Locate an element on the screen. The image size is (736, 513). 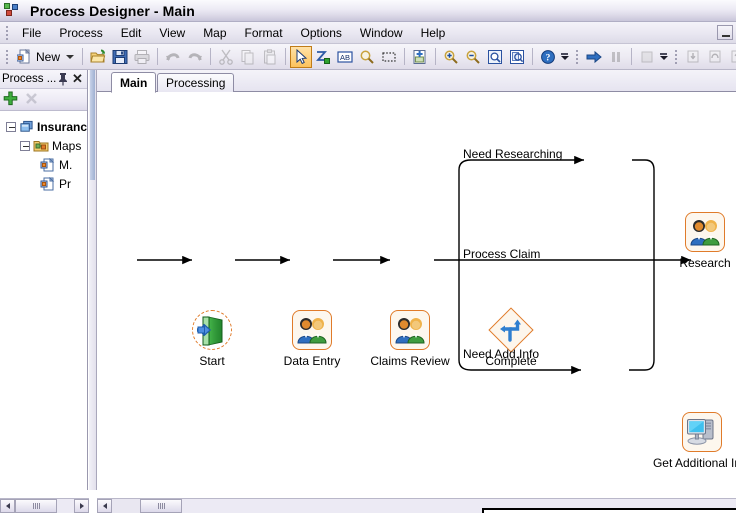
magnifier-plus-icon is located at coordinates (451, 57).